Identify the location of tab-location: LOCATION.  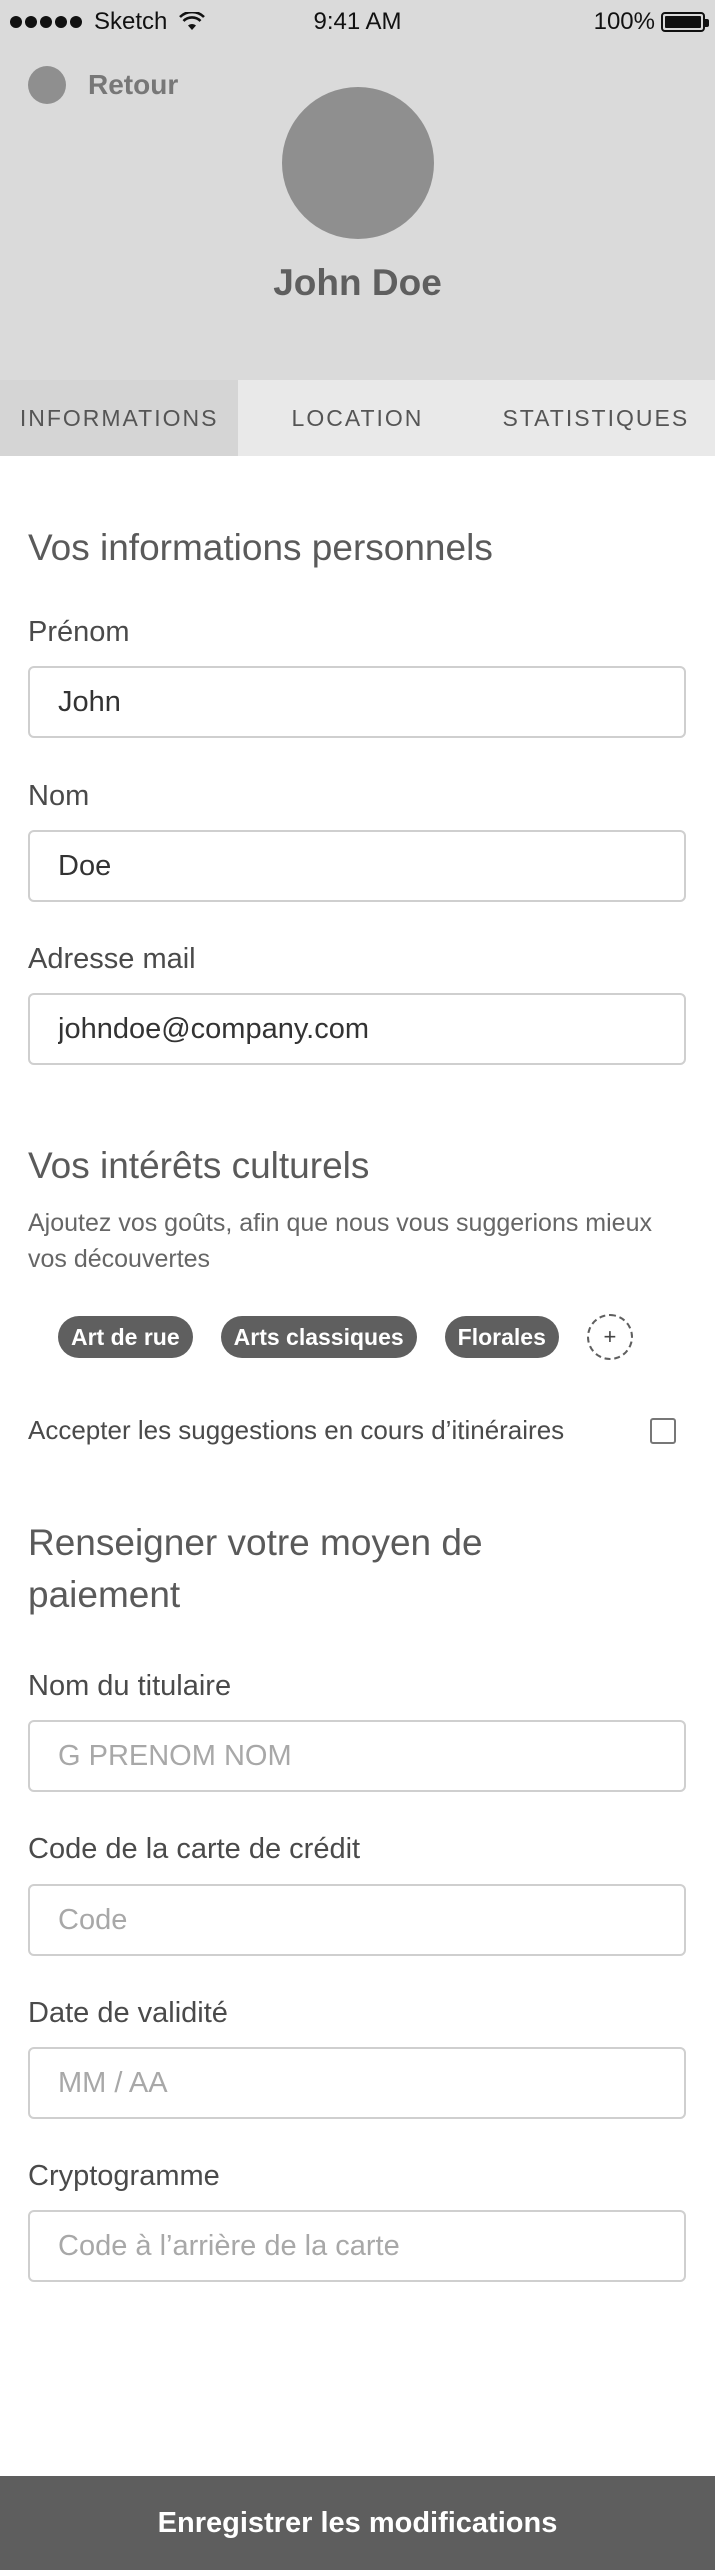
(357, 418).